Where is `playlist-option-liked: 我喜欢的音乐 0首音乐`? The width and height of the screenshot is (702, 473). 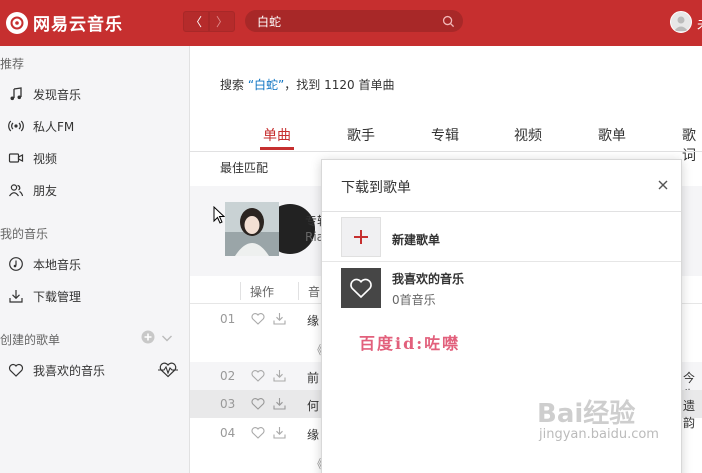 playlist-option-liked: 我喜欢的音乐 0首音乐 is located at coordinates (501, 288).